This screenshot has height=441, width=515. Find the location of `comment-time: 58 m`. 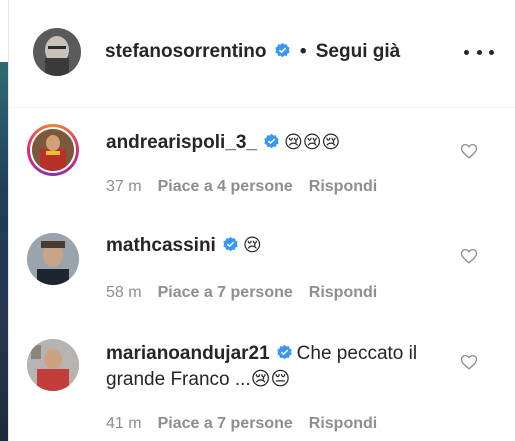

comment-time: 58 m is located at coordinates (124, 292).